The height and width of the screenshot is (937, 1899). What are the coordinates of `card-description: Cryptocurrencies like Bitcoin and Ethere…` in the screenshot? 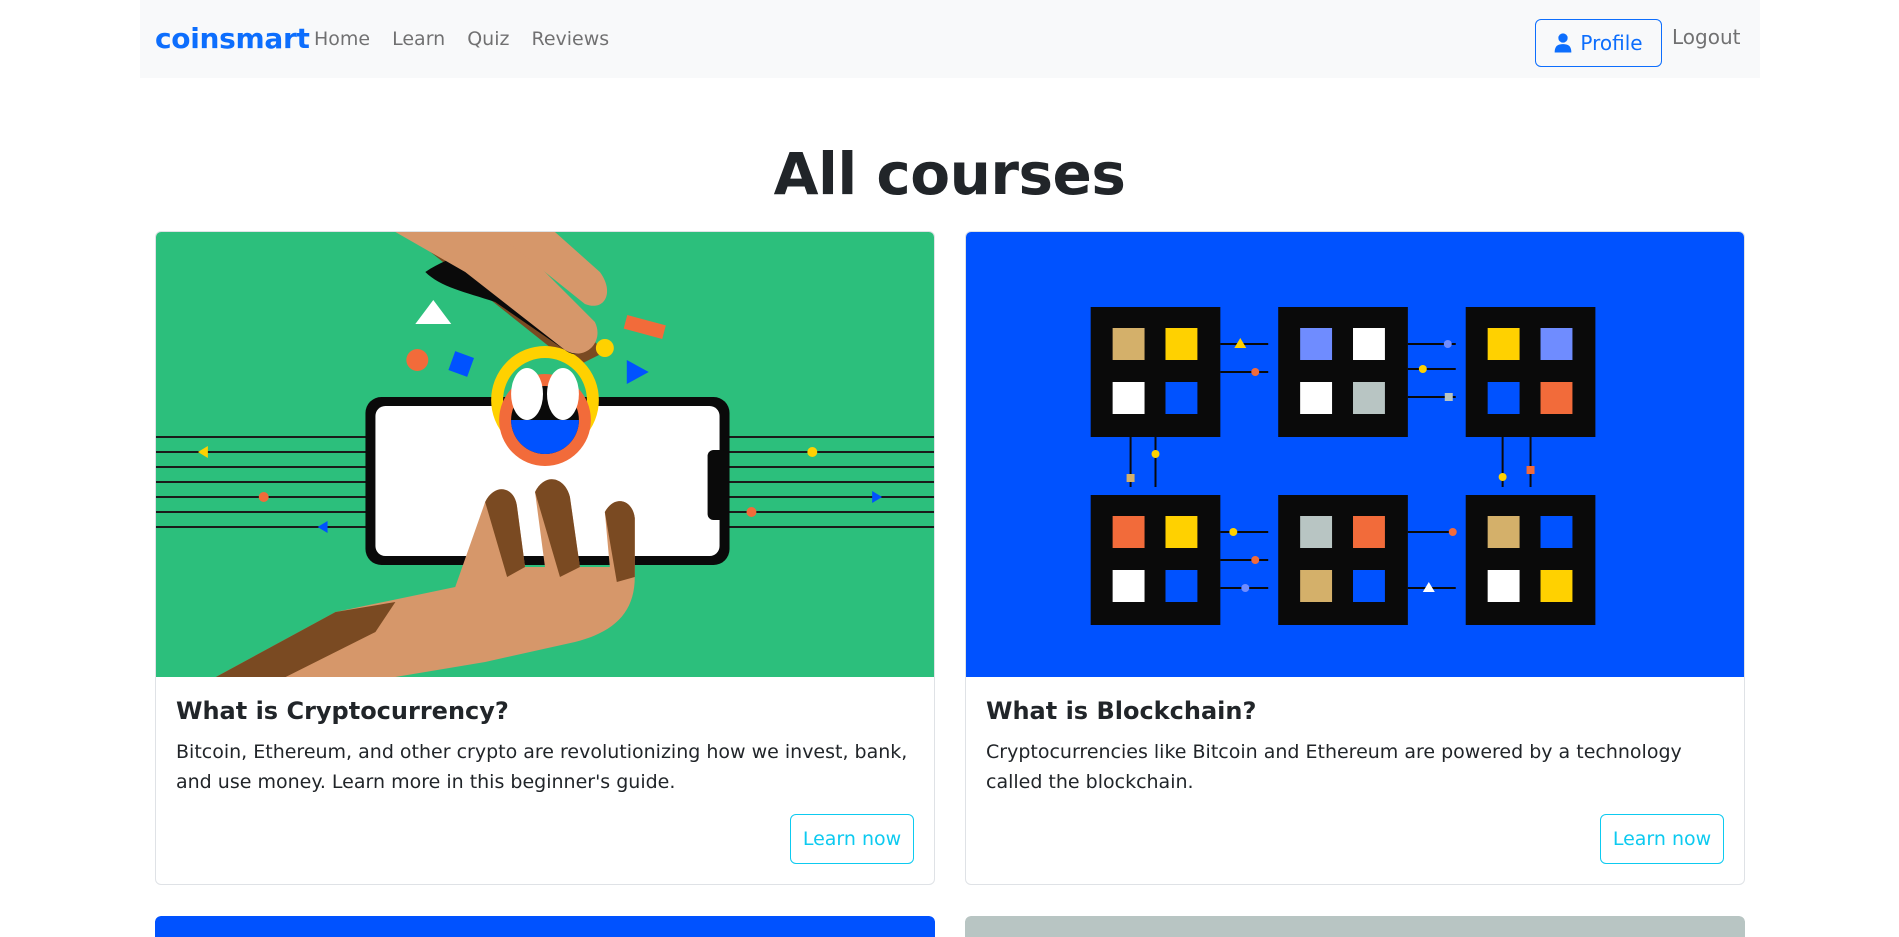 It's located at (1334, 767).